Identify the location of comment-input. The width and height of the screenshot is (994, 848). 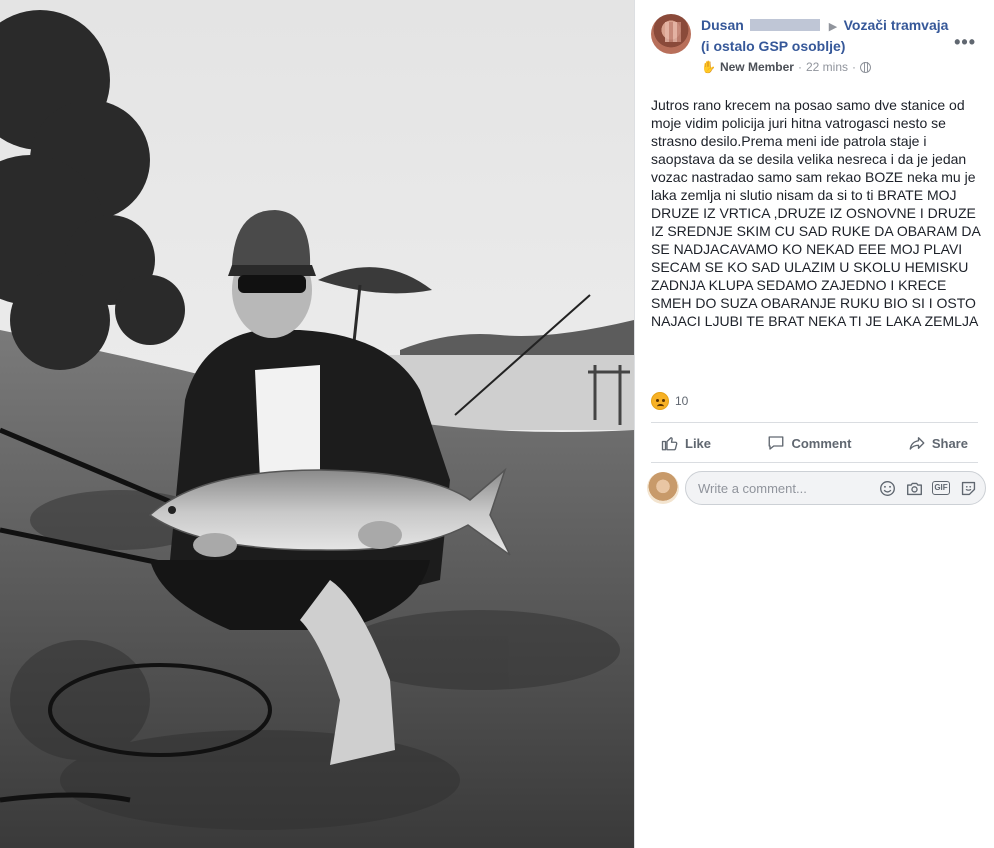
(788, 488).